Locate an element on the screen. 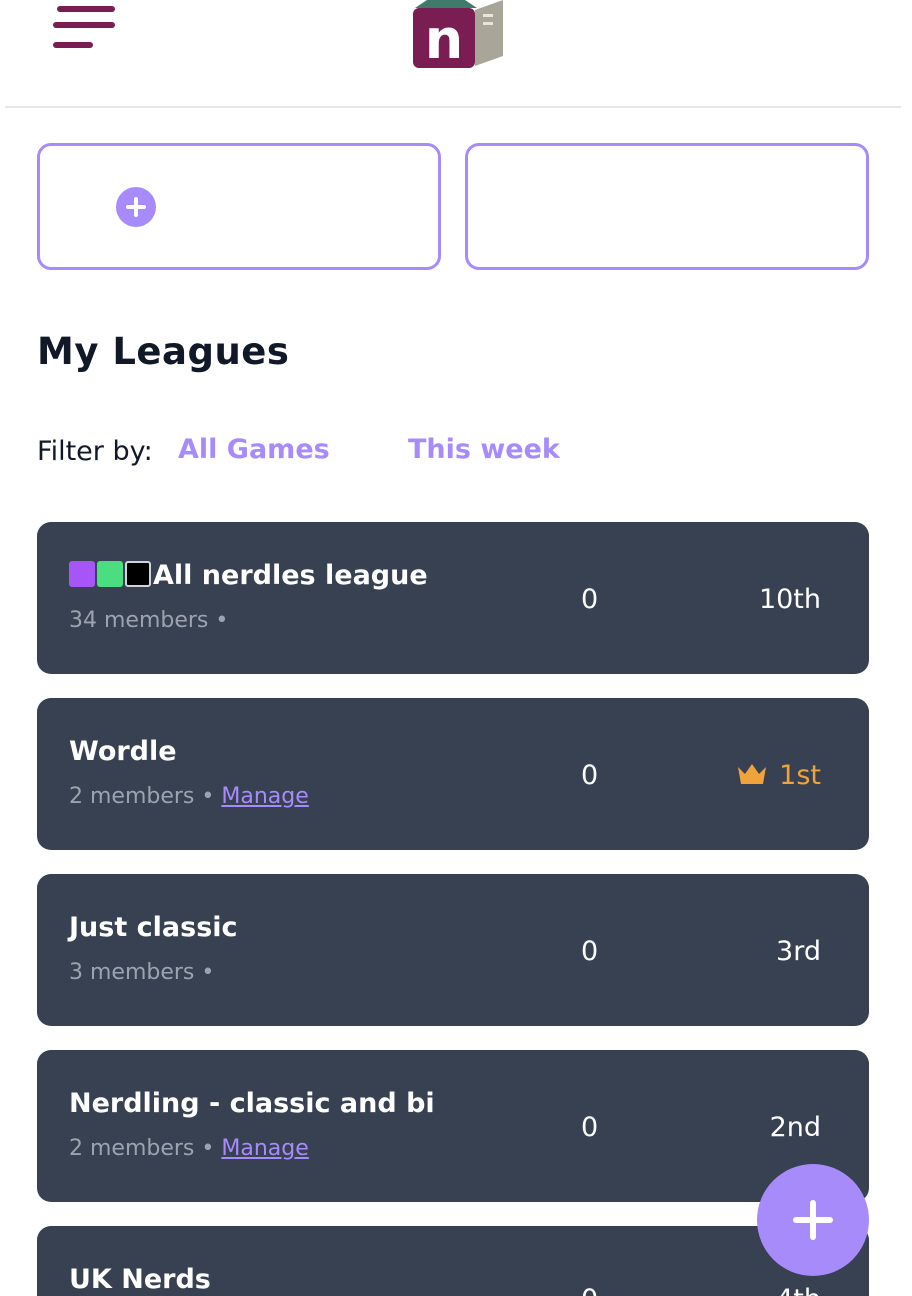 The width and height of the screenshot is (912, 1296). purple-square-icon is located at coordinates (82, 574).